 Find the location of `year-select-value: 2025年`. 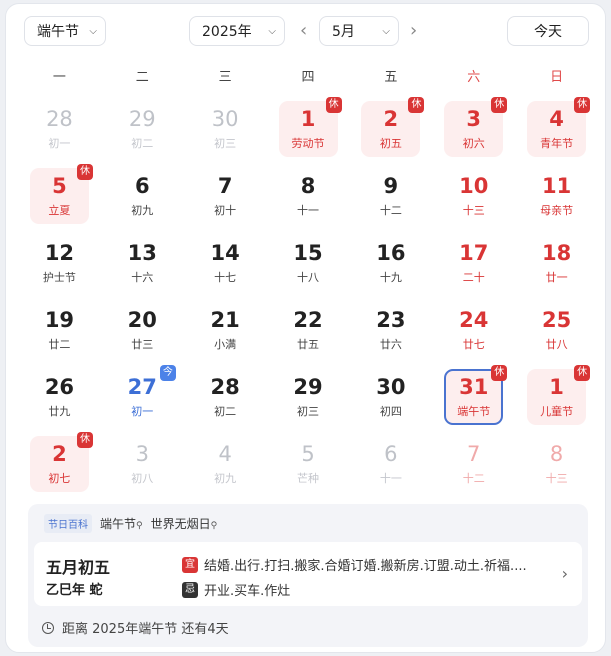

year-select-value: 2025年 is located at coordinates (227, 32).